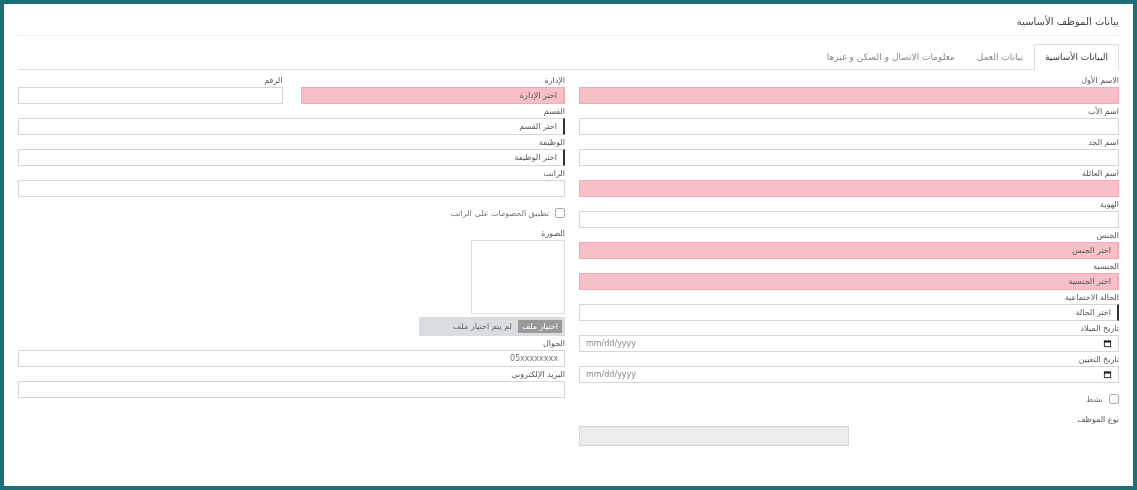  What do you see at coordinates (539, 326) in the screenshot?
I see `choose-file-button: اختيار ملف` at bounding box center [539, 326].